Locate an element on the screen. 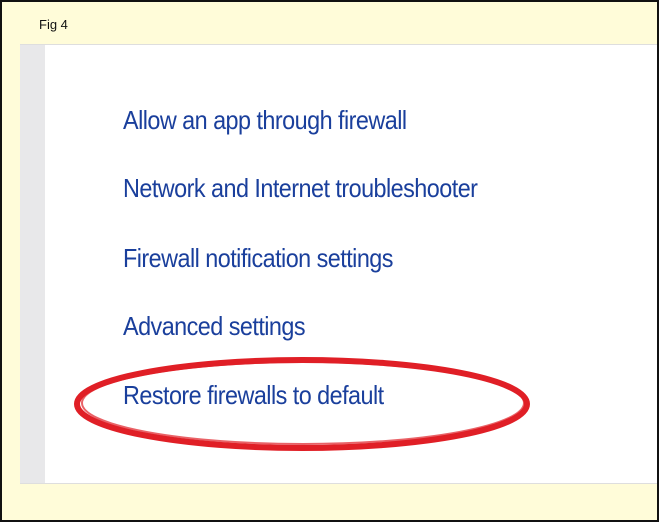 This screenshot has width=659, height=522. sidebar-strip is located at coordinates (32, 264).